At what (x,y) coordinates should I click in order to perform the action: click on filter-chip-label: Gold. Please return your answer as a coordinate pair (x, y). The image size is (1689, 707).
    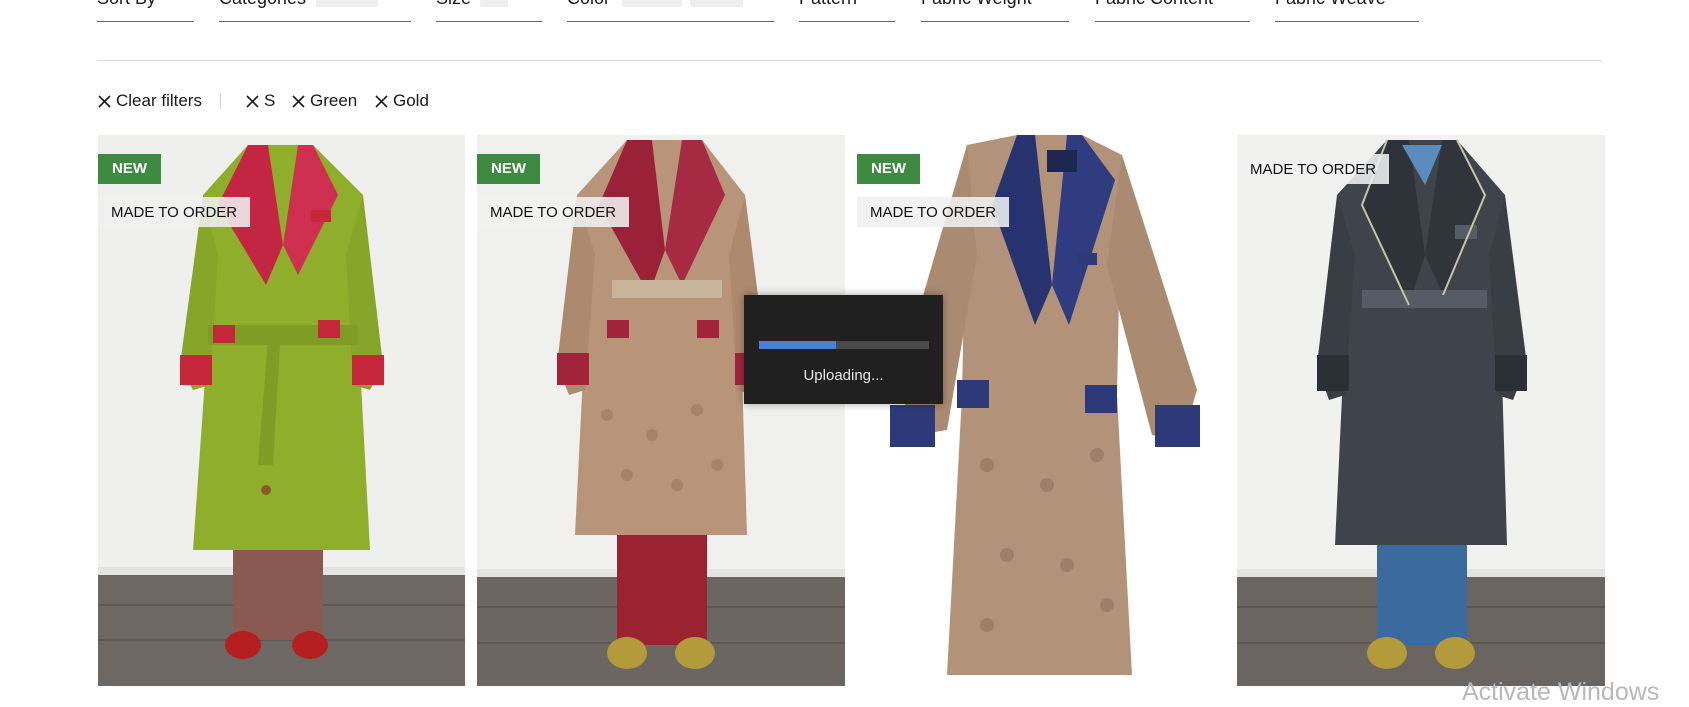
    Looking at the image, I should click on (411, 100).